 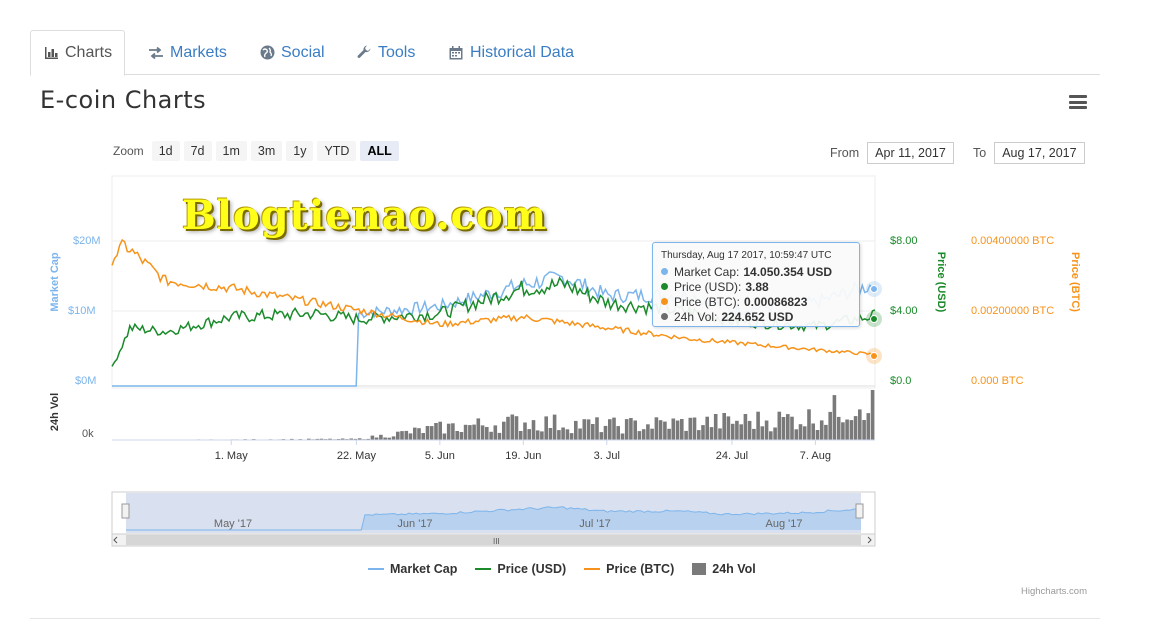 What do you see at coordinates (496, 541) in the screenshot?
I see `scrollbar-grip: III` at bounding box center [496, 541].